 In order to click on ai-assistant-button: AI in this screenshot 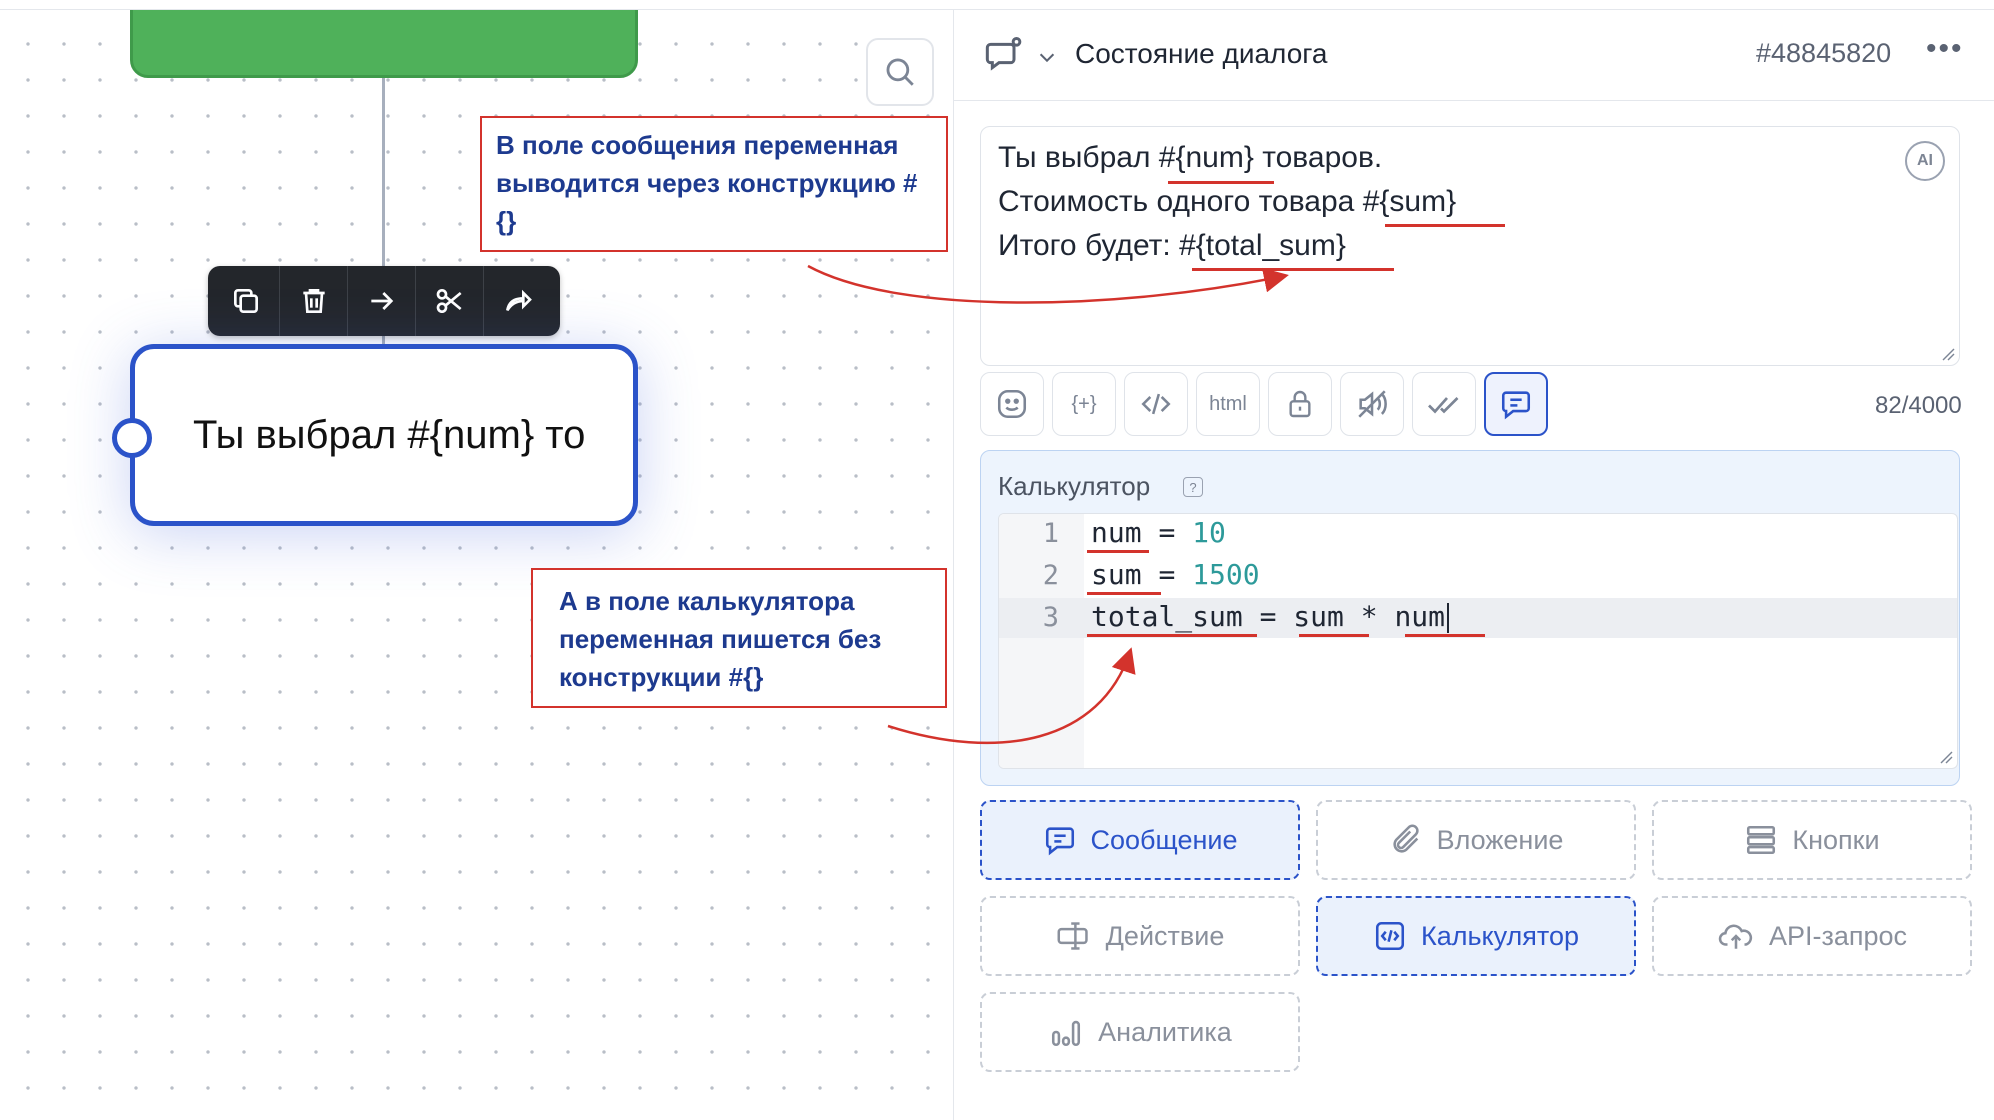, I will do `click(1925, 161)`.